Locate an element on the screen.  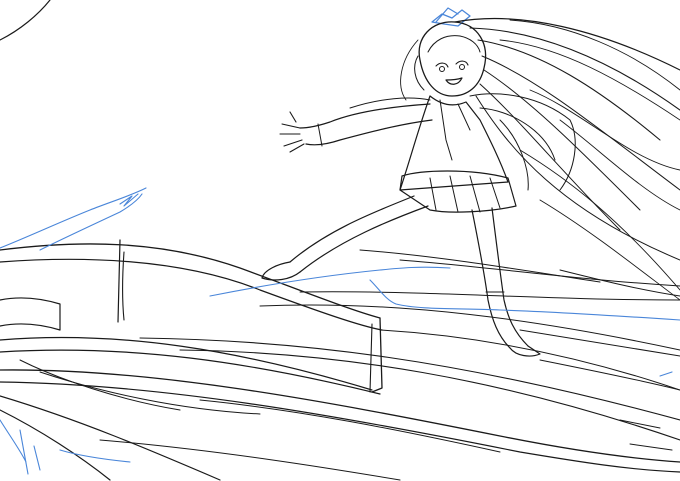
outstretched-arm is located at coordinates (356, 125).